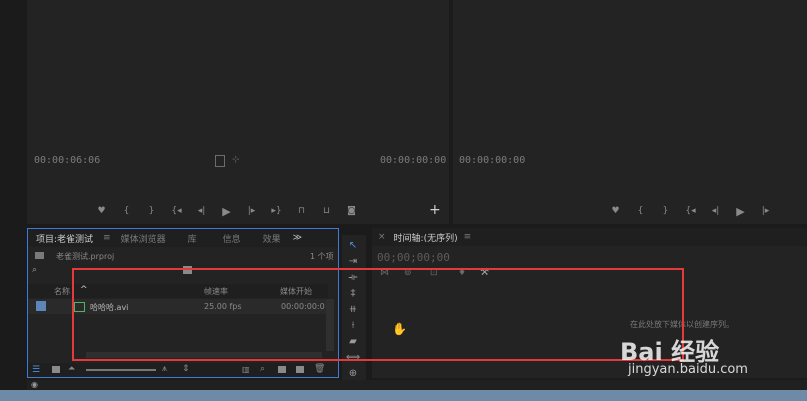 Image resolution: width=807 pixels, height=401 pixels. What do you see at coordinates (62, 291) in the screenshot?
I see `column-name: 名称` at bounding box center [62, 291].